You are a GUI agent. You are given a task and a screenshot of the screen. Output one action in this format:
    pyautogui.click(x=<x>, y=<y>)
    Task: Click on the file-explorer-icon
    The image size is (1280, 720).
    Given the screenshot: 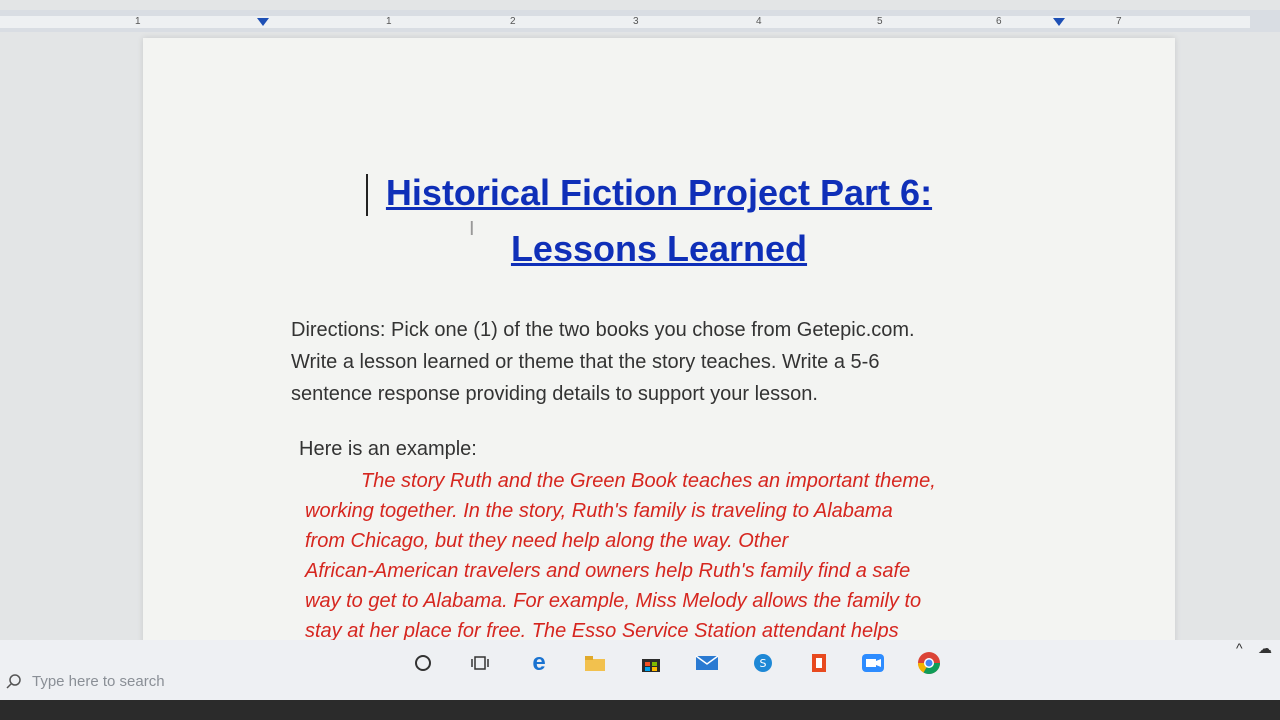 What is the action you would take?
    pyautogui.click(x=595, y=663)
    